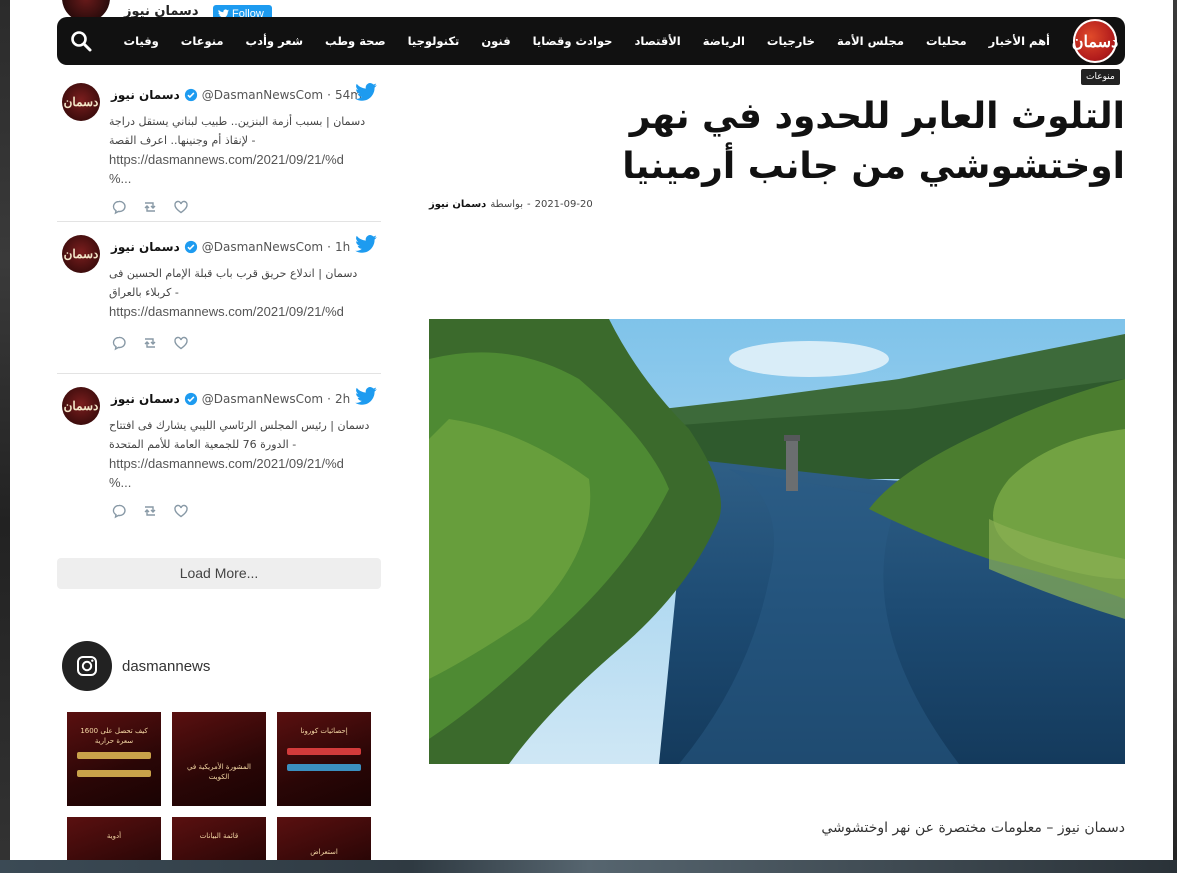  What do you see at coordinates (506, 204) in the screenshot?
I see `by-label: بواسطة` at bounding box center [506, 204].